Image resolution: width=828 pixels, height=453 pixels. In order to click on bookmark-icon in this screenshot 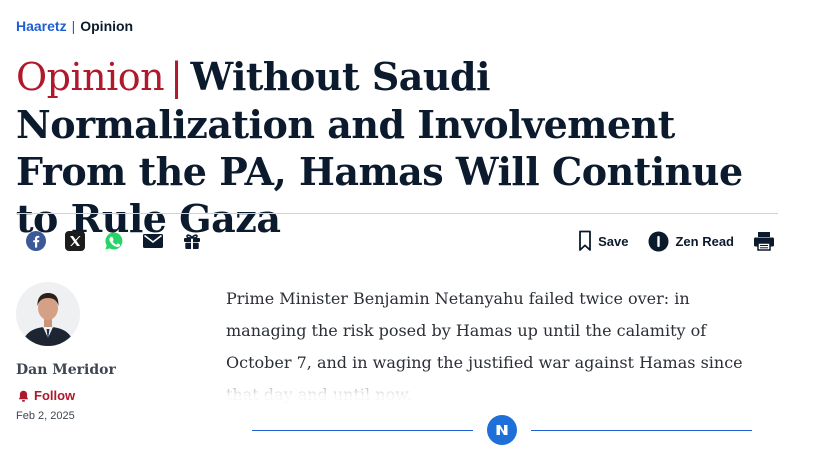, I will do `click(585, 240)`.